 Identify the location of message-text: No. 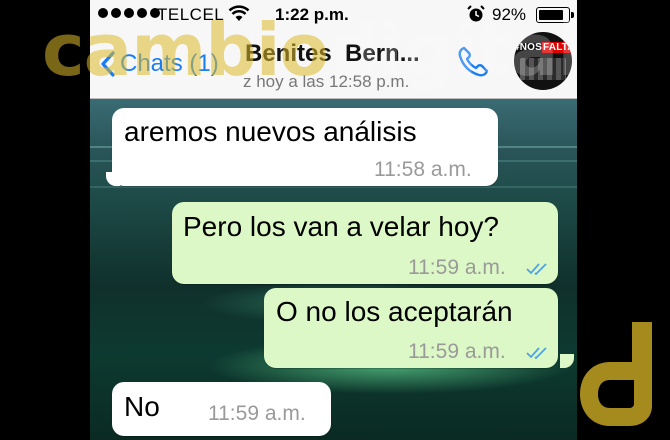
(142, 406).